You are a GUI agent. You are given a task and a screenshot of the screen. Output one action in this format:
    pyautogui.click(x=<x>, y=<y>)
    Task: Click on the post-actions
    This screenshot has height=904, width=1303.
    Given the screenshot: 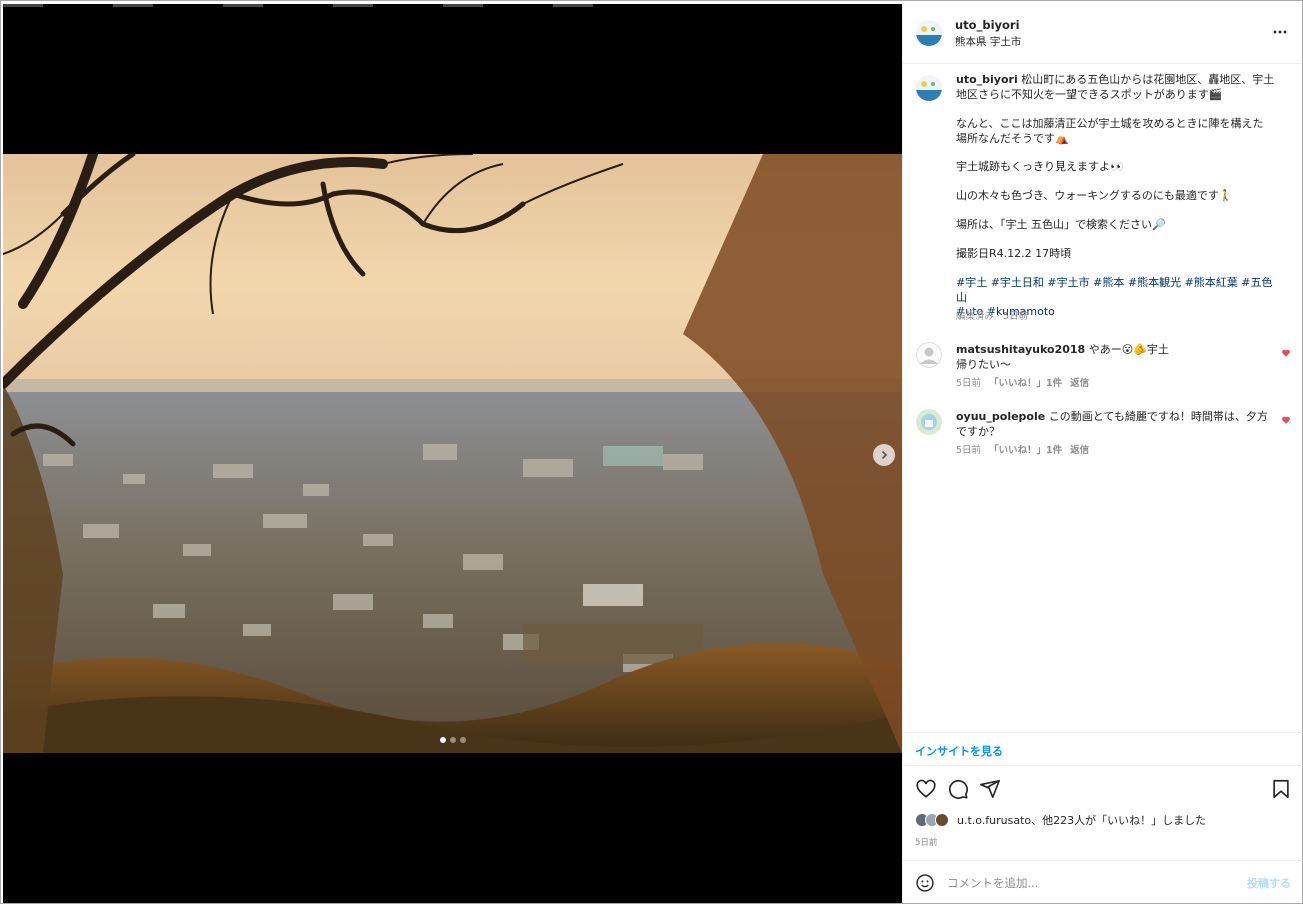 What is the action you would take?
    pyautogui.click(x=1103, y=789)
    